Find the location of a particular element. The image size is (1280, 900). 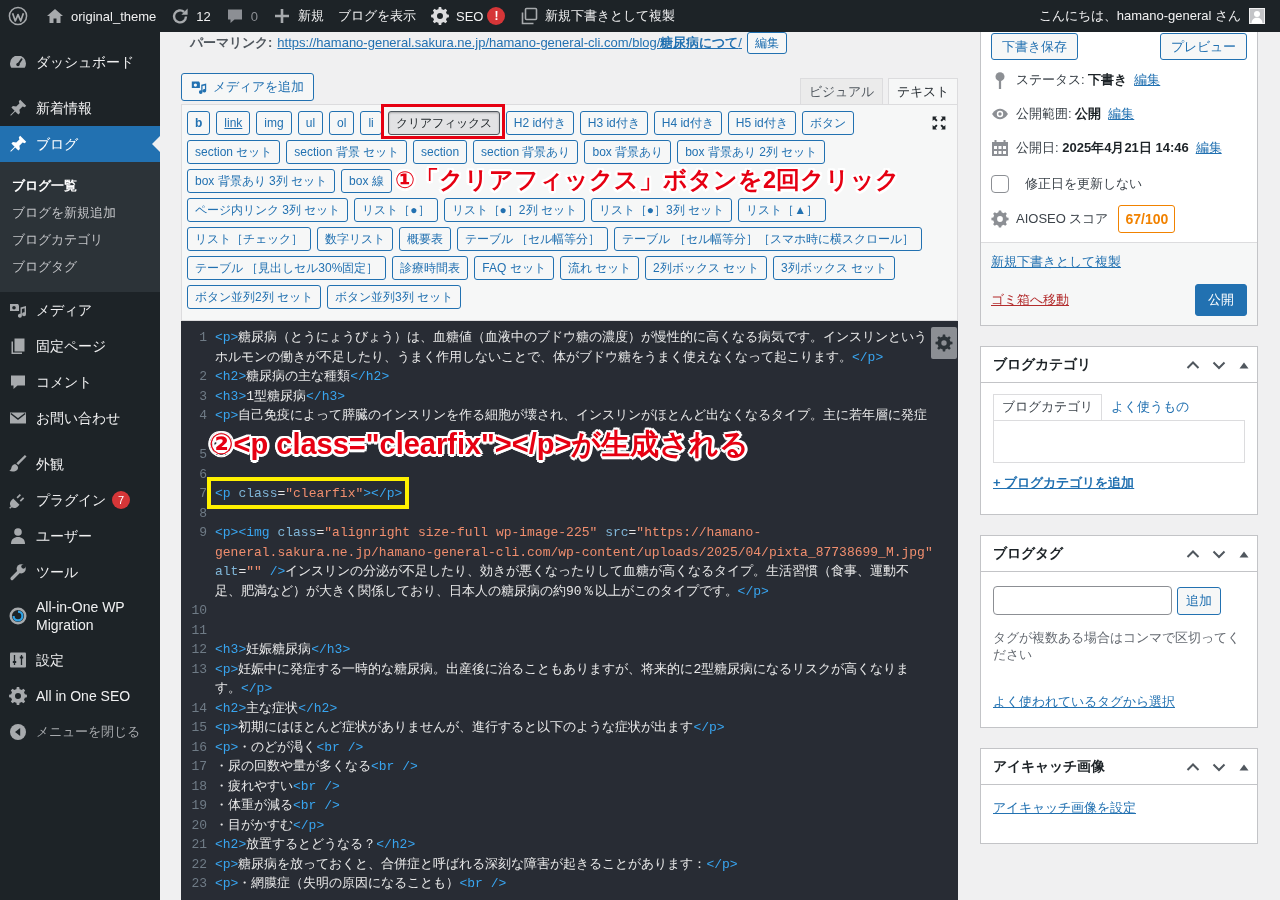

toolbar-button: FAQ セット is located at coordinates (514, 268).